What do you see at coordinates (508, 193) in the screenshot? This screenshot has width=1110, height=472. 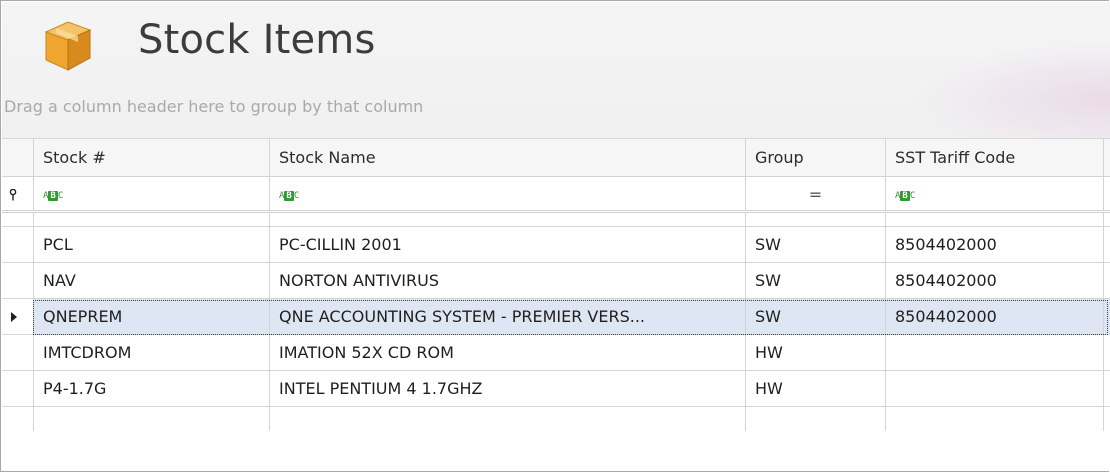 I see `filter-cell-stock-name: ABC` at bounding box center [508, 193].